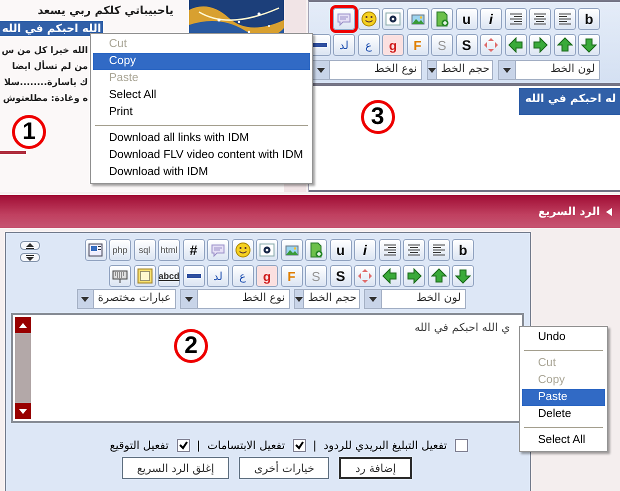 The width and height of the screenshot is (620, 491). Describe the element at coordinates (120, 250) in the screenshot. I see `toolbar-button: php` at that location.